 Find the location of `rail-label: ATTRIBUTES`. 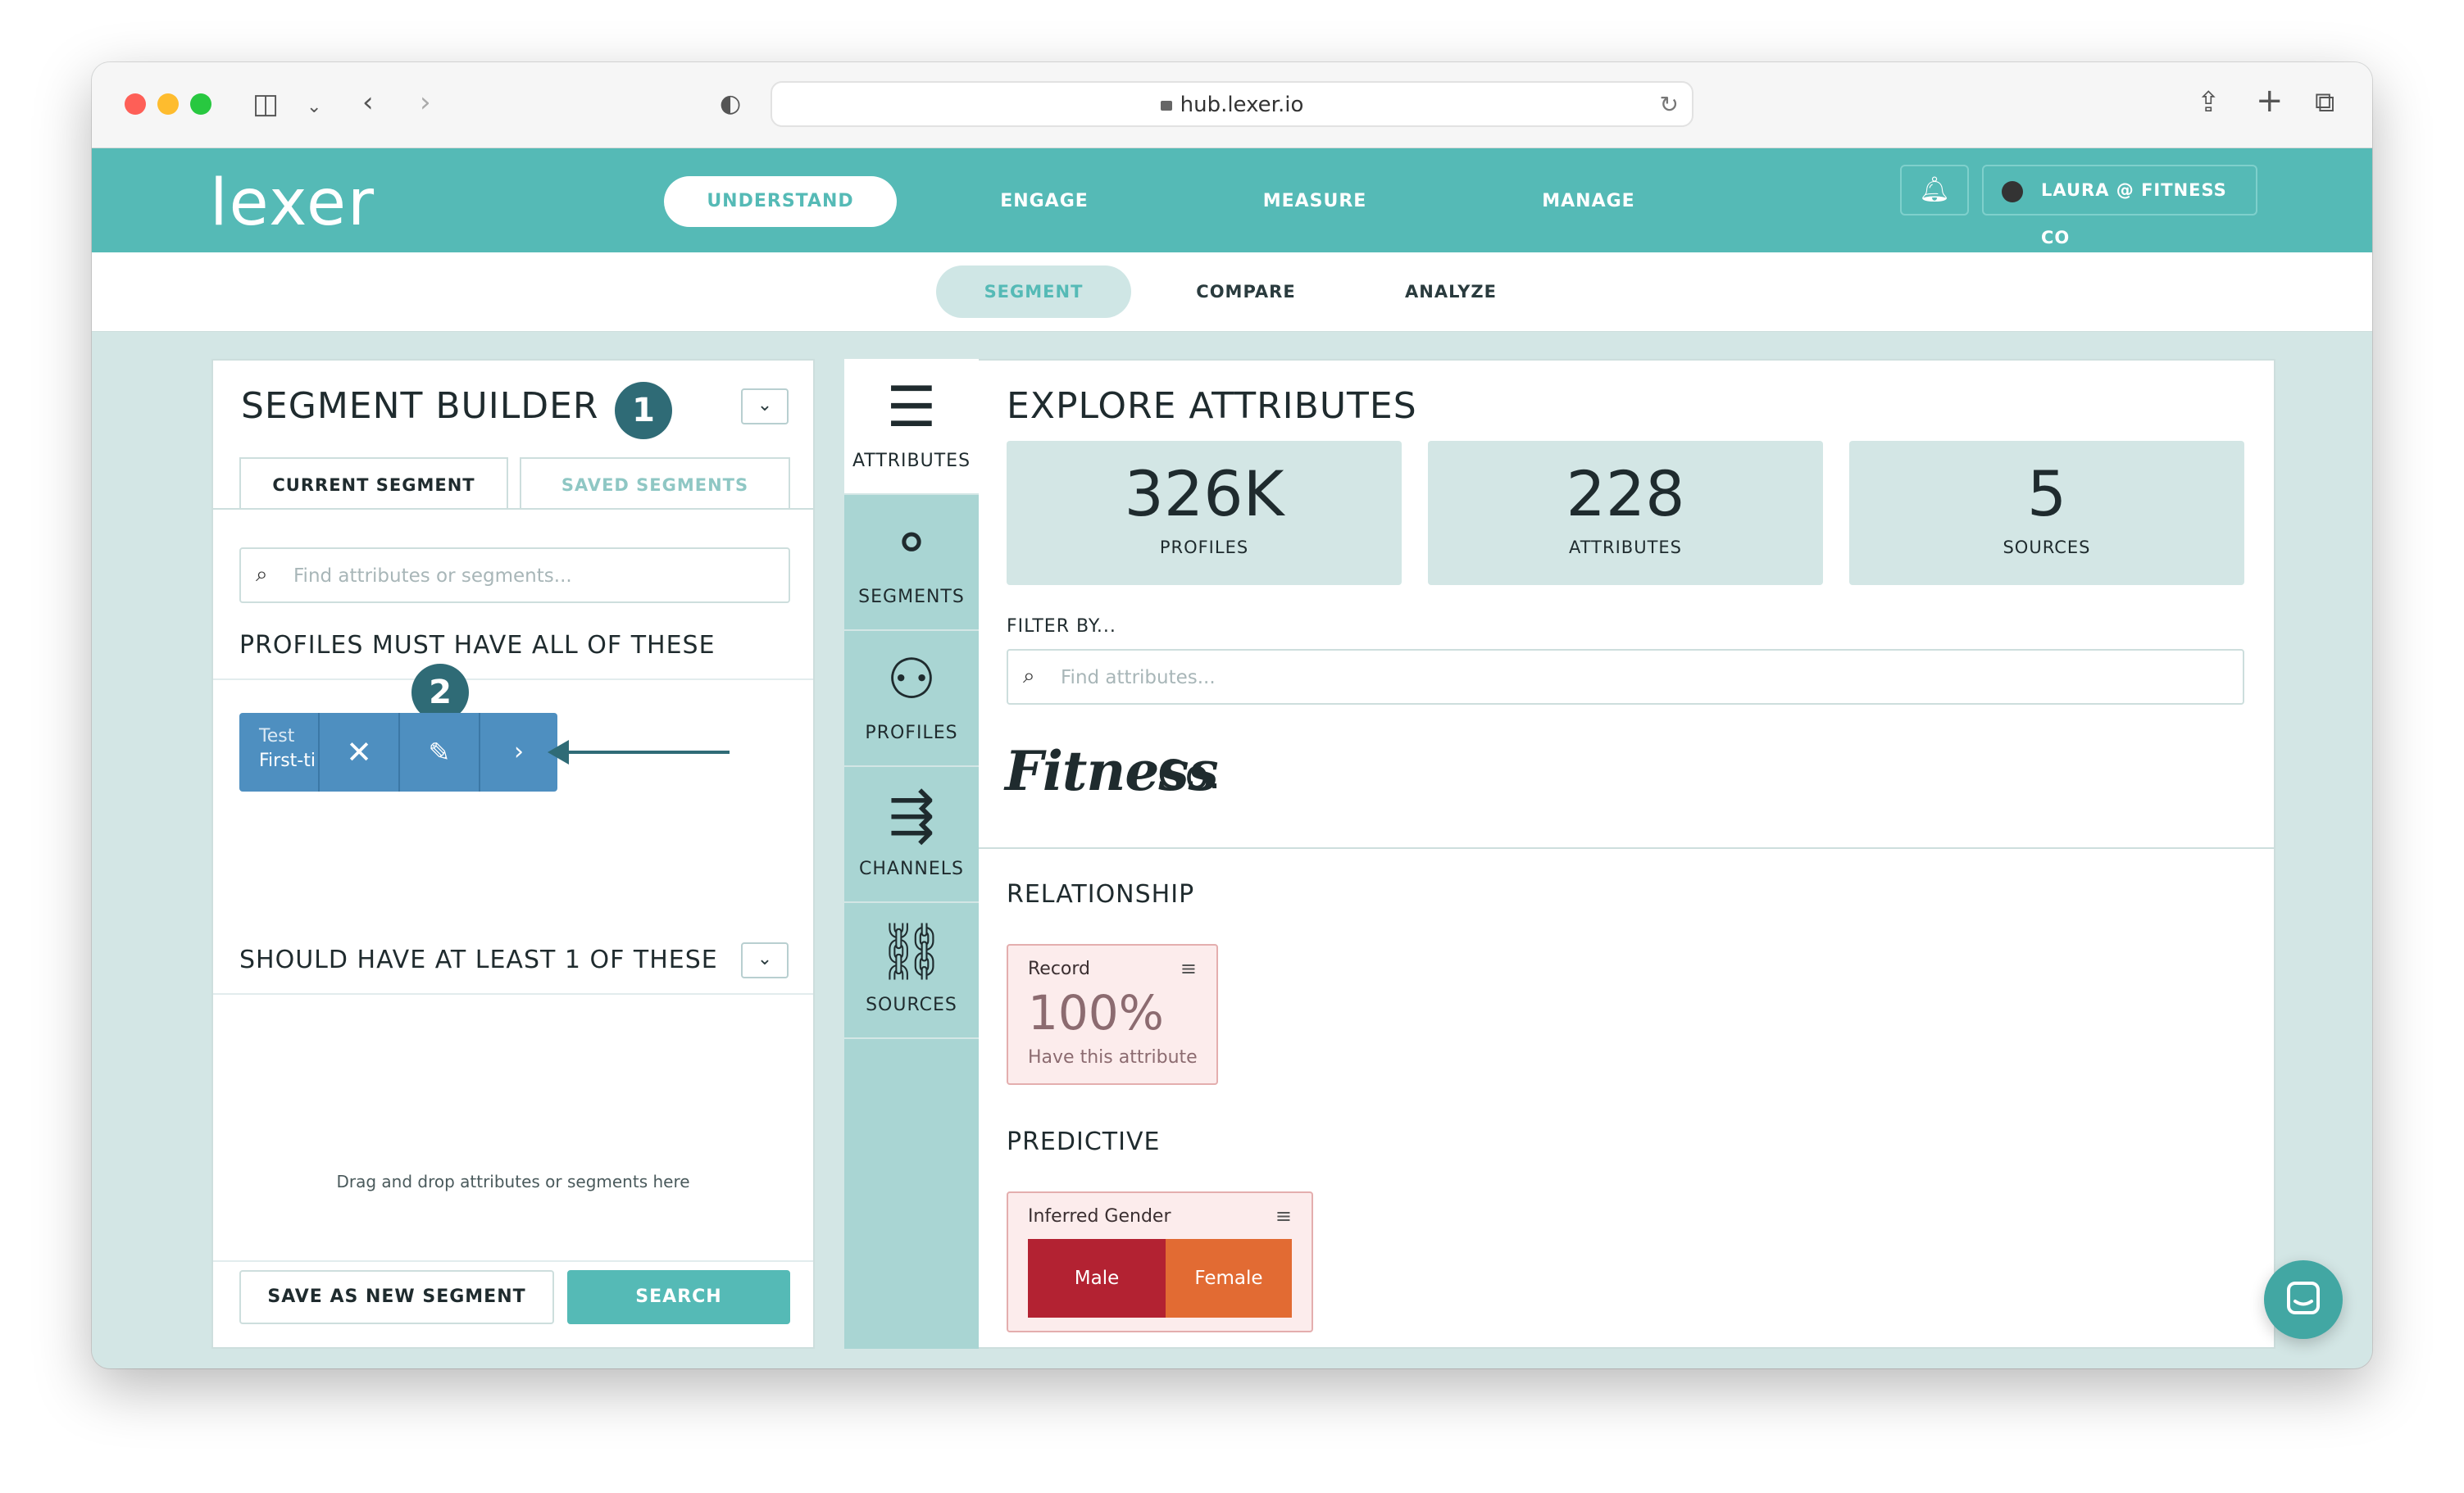

rail-label: ATTRIBUTES is located at coordinates (912, 461).